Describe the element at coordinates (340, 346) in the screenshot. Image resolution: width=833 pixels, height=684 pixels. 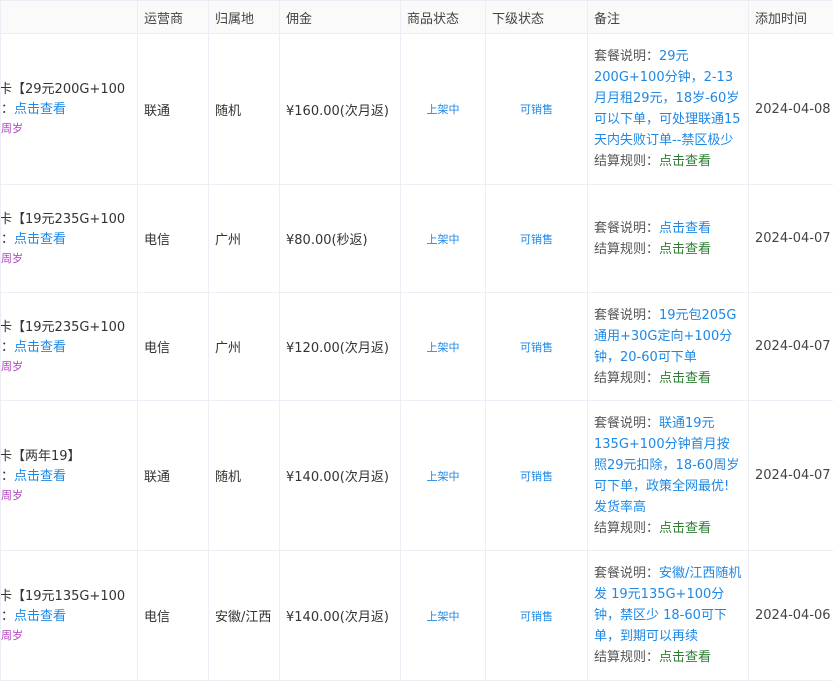
I see `commission-cell: ¥120.00(次月返)` at that location.